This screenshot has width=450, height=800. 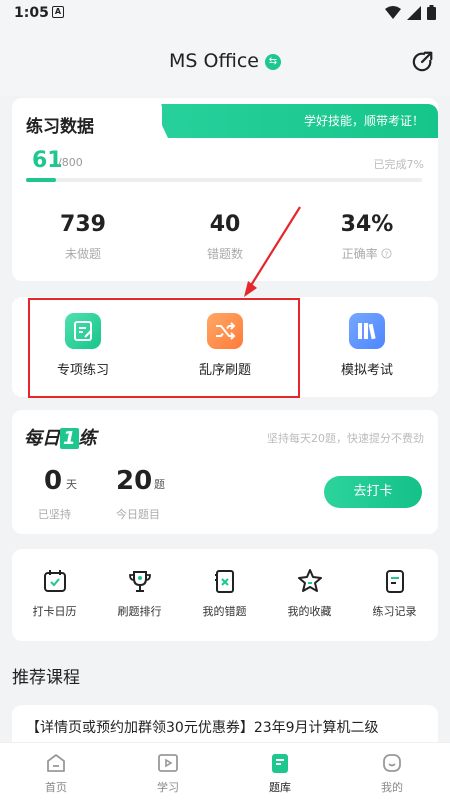 What do you see at coordinates (168, 773) in the screenshot?
I see `tab-study: 学习` at bounding box center [168, 773].